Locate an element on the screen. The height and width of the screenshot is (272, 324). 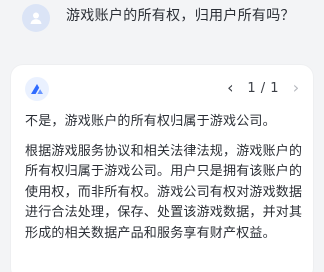
ai-logo-glyph-icon is located at coordinates (37, 89).